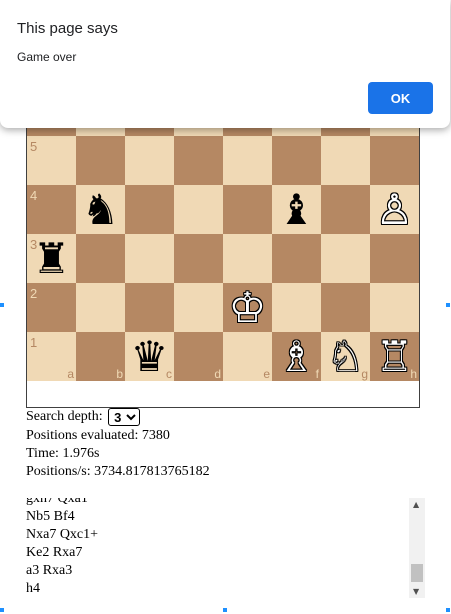  Describe the element at coordinates (100, 258) in the screenshot. I see `square-b3` at that location.